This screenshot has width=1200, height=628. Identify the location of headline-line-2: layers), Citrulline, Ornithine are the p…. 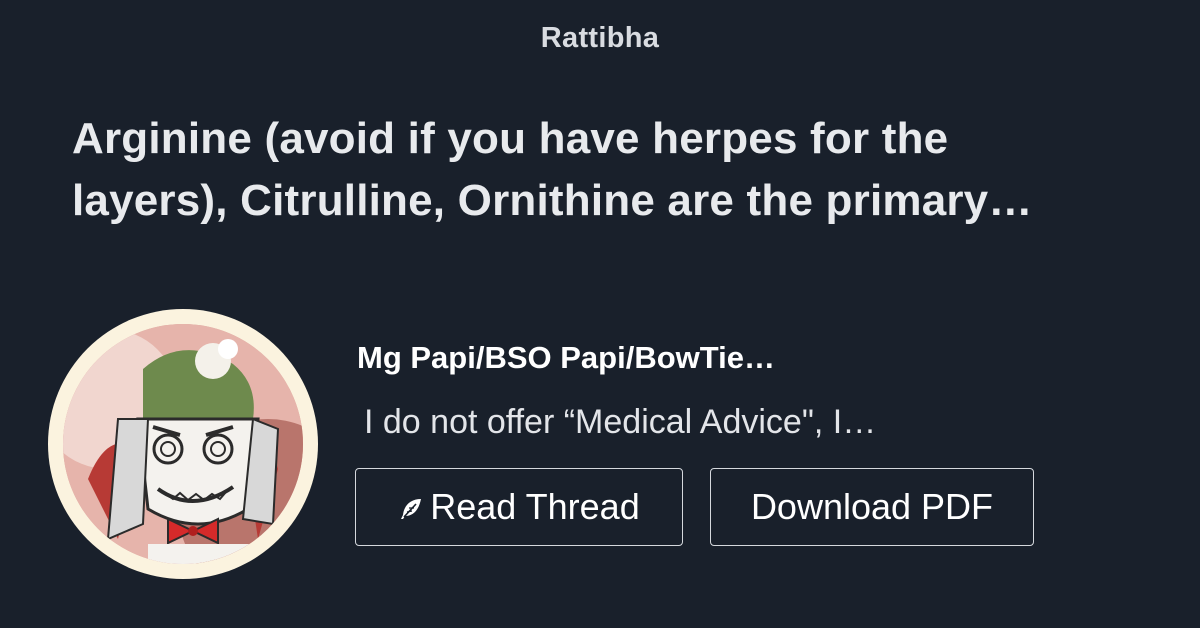
(552, 200).